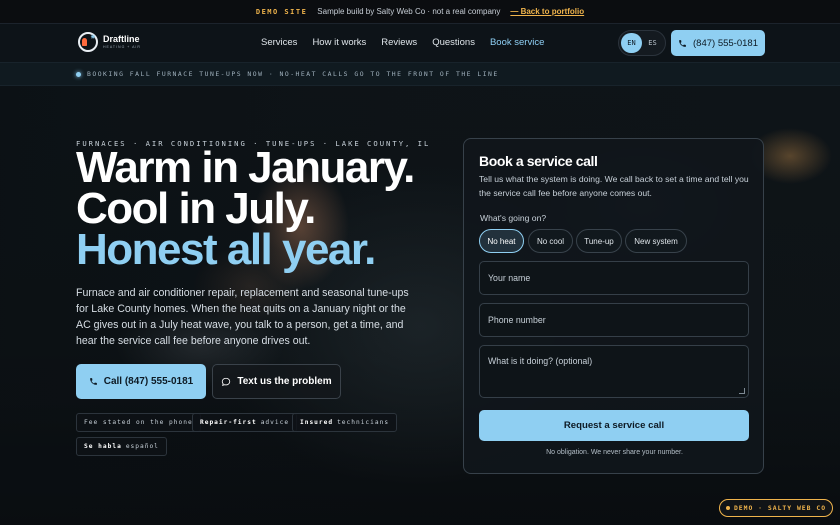 This screenshot has width=840, height=525. What do you see at coordinates (727, 508) in the screenshot?
I see `badge-dot-icon` at bounding box center [727, 508].